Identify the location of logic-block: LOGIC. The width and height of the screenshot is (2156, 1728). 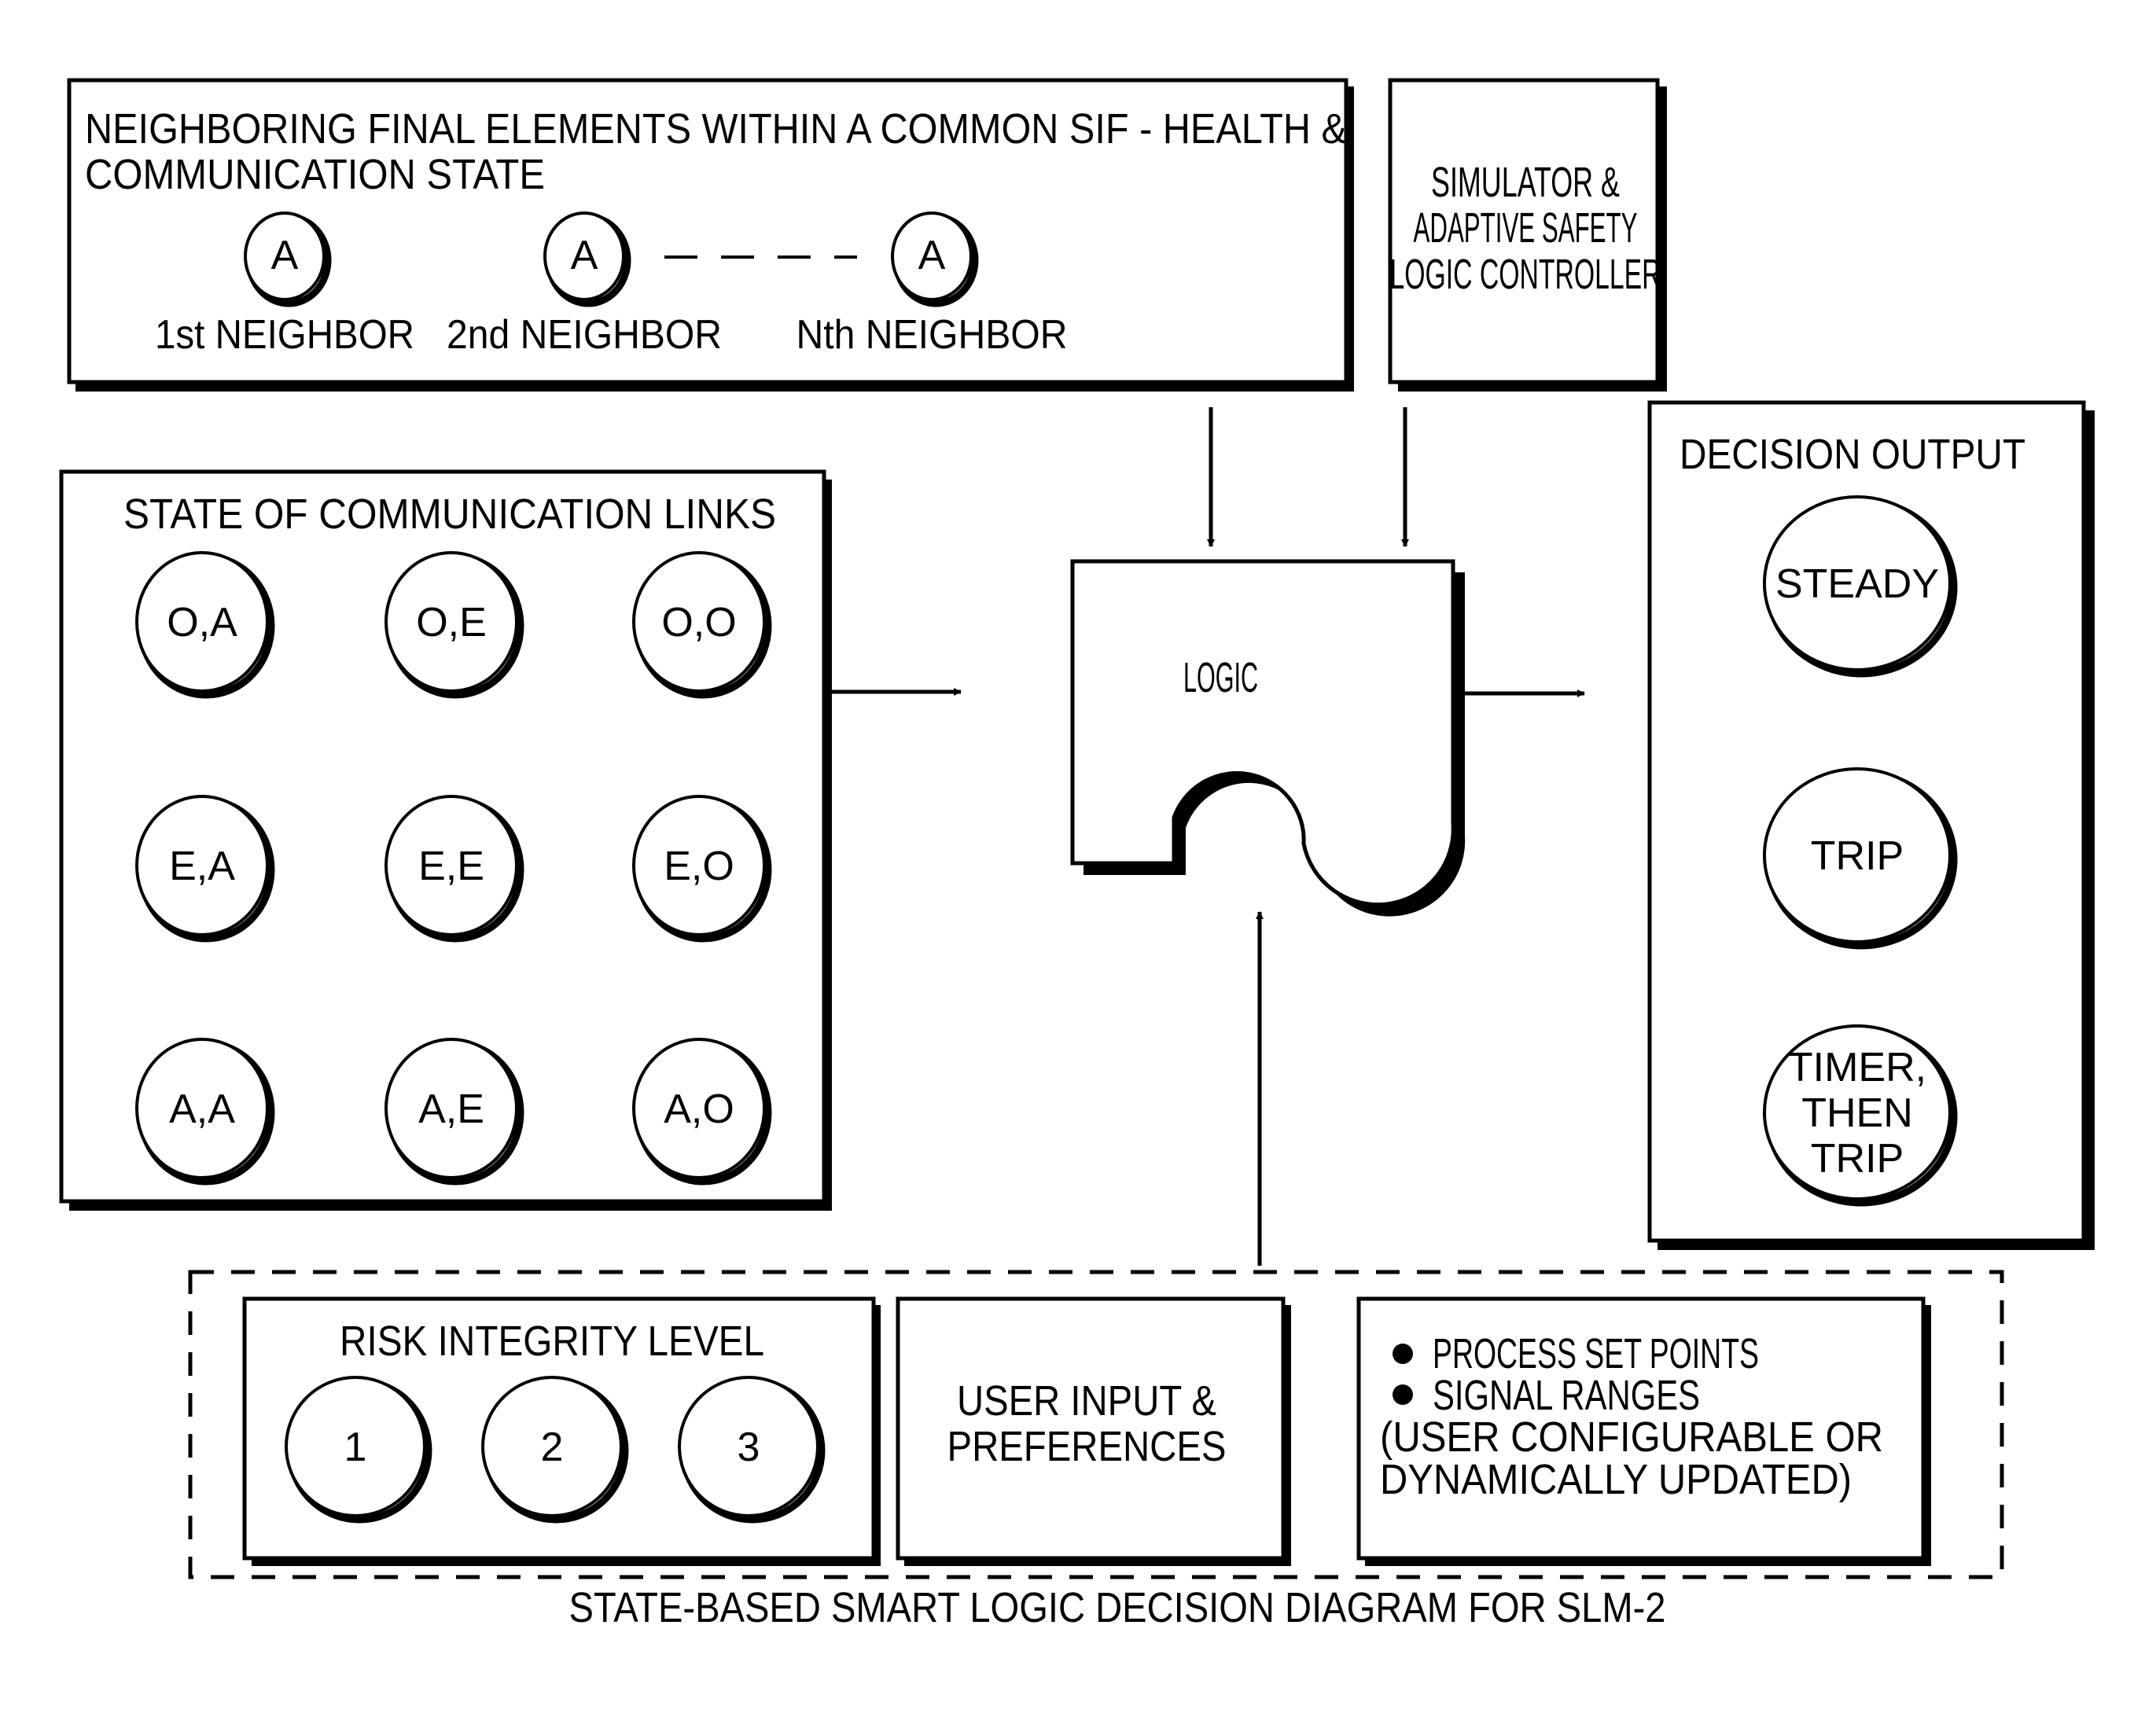
(1268, 738).